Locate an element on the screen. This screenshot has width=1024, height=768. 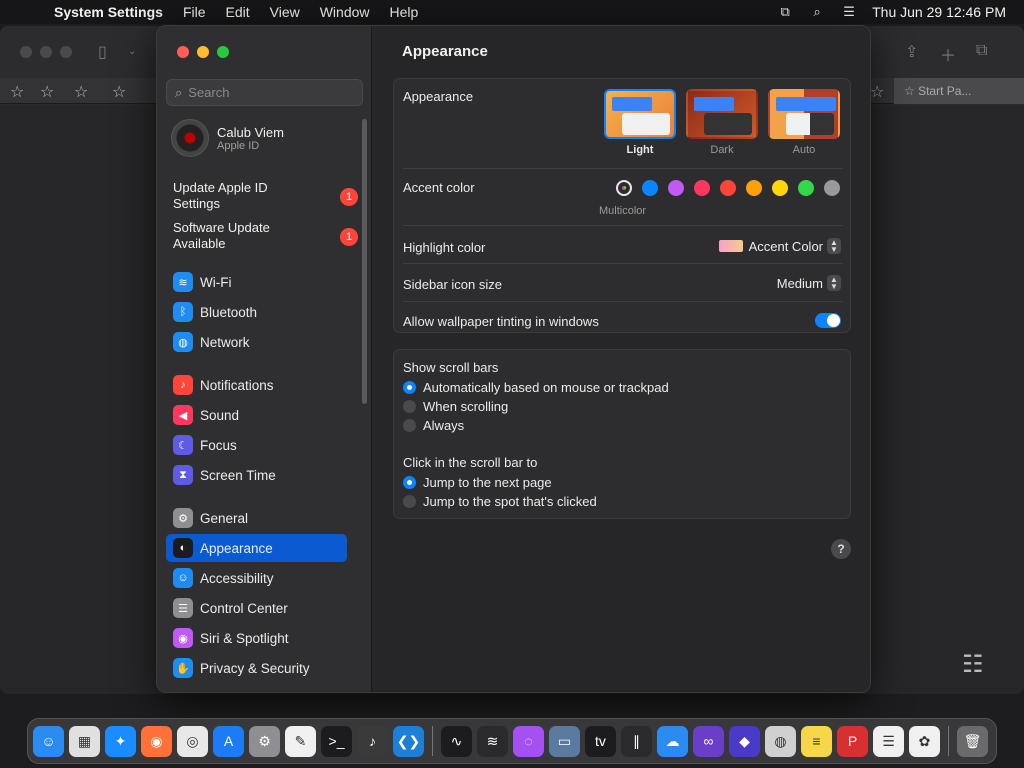
sidebar-search: ⌕ is located at coordinates (264, 92).